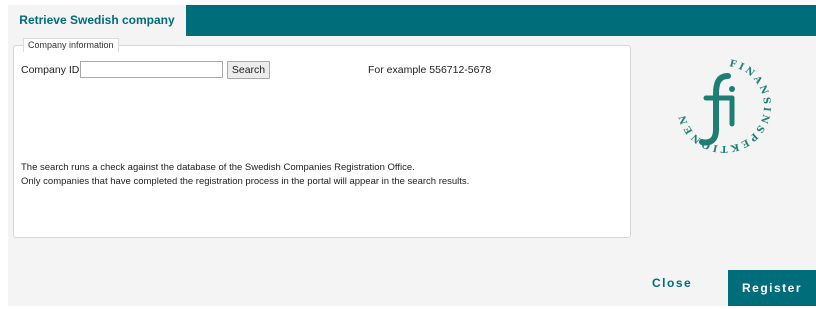  What do you see at coordinates (412, 20) in the screenshot?
I see `tab-bar: Retrieve Swedish company` at bounding box center [412, 20].